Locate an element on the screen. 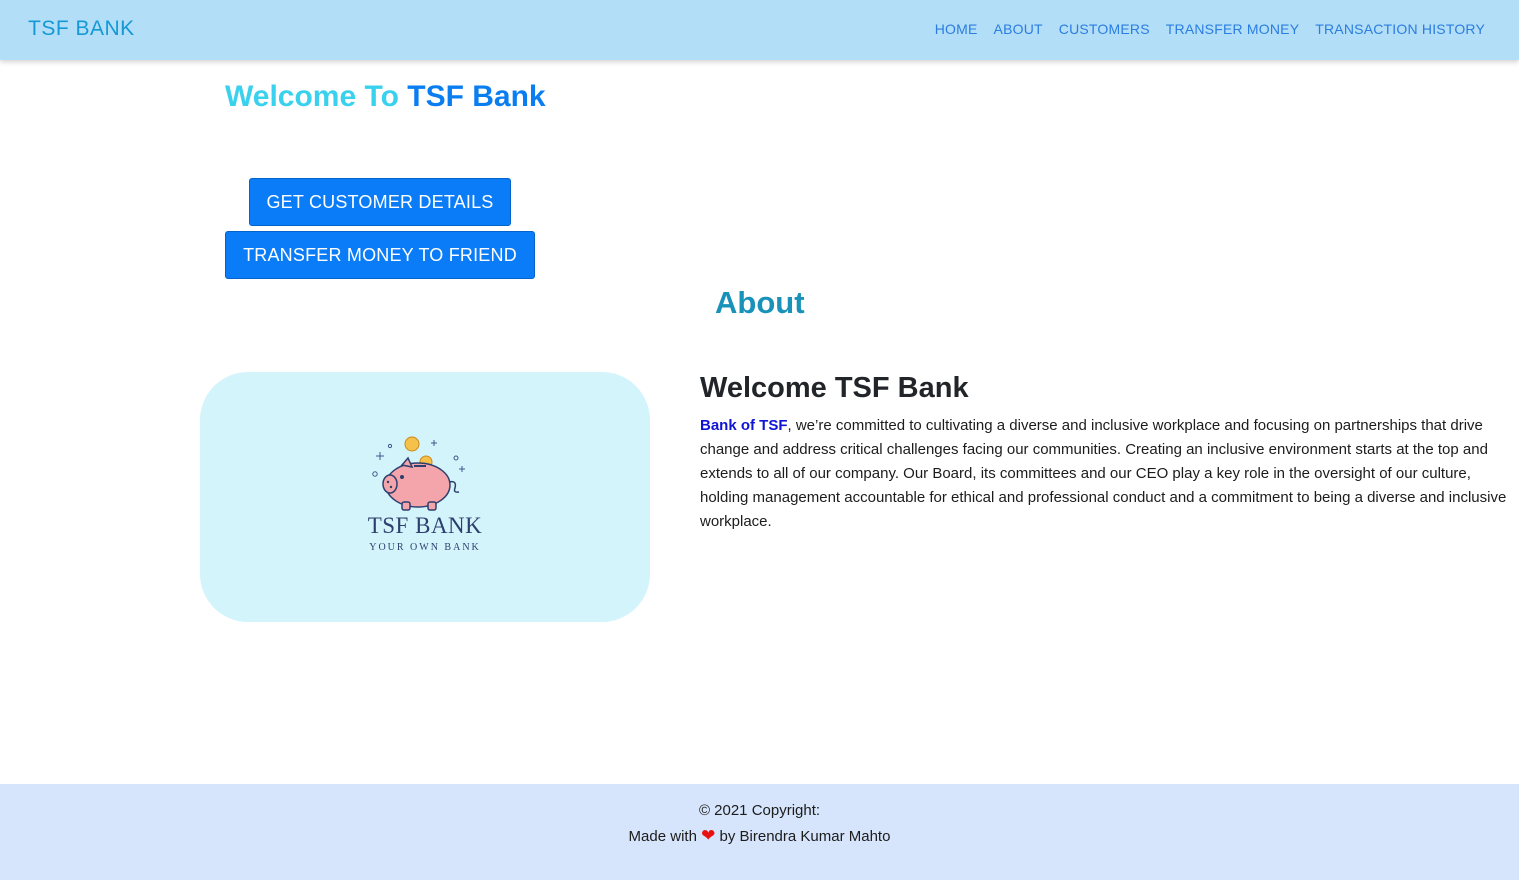  footer-credit: Made with ❤ by Birendra Kumar Mahto is located at coordinates (759, 836).